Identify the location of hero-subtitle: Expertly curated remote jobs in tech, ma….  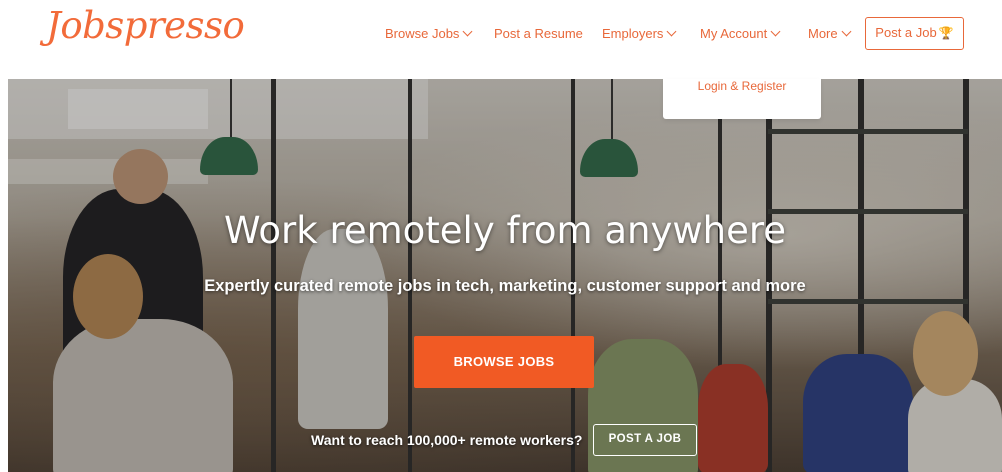
(505, 286).